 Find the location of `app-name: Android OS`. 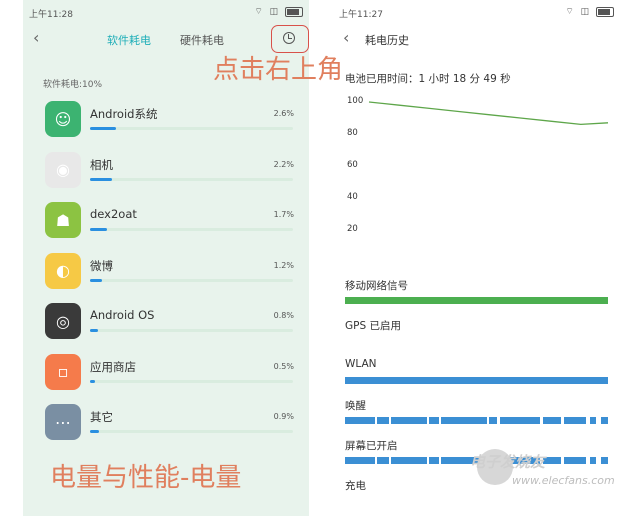

app-name: Android OS is located at coordinates (122, 315).